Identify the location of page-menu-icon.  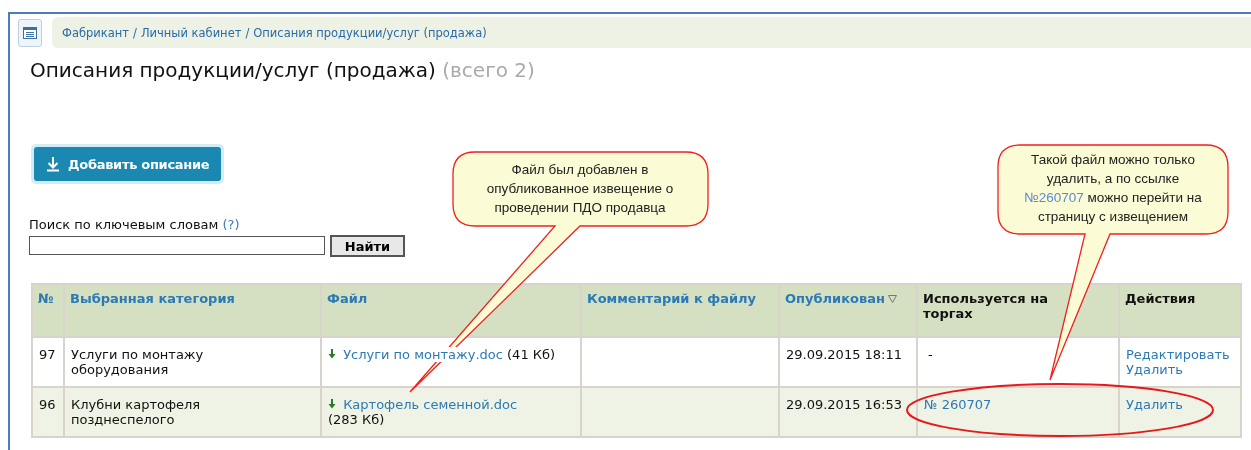
(30, 33).